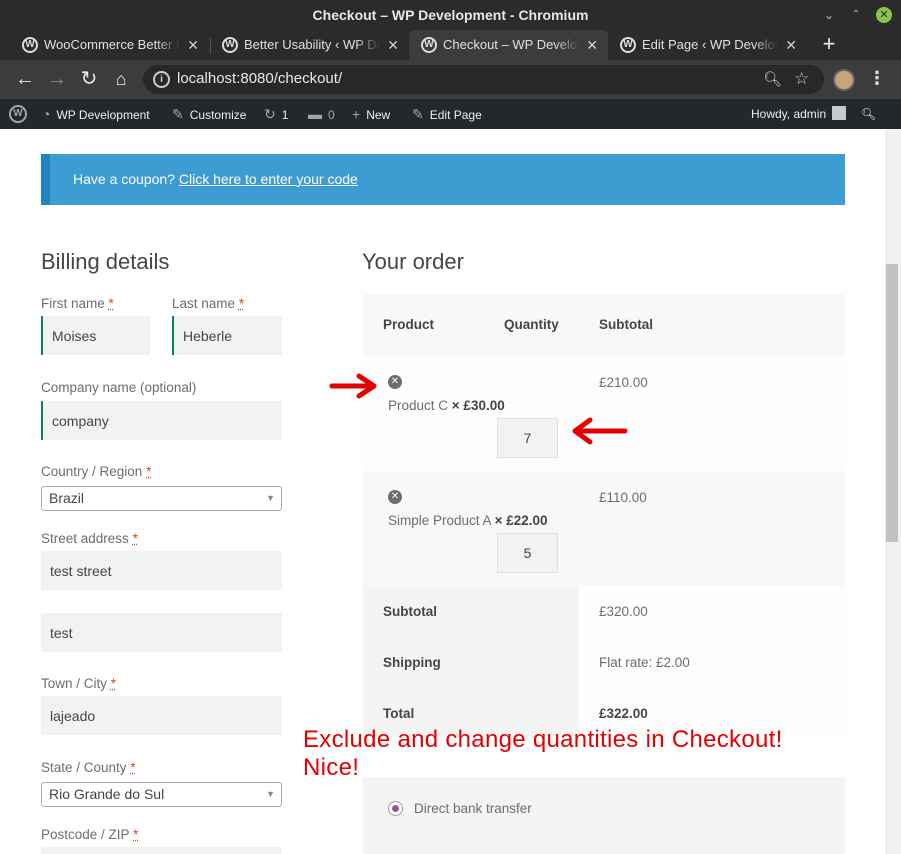  I want to click on state-label: State / County *, so click(88, 767).